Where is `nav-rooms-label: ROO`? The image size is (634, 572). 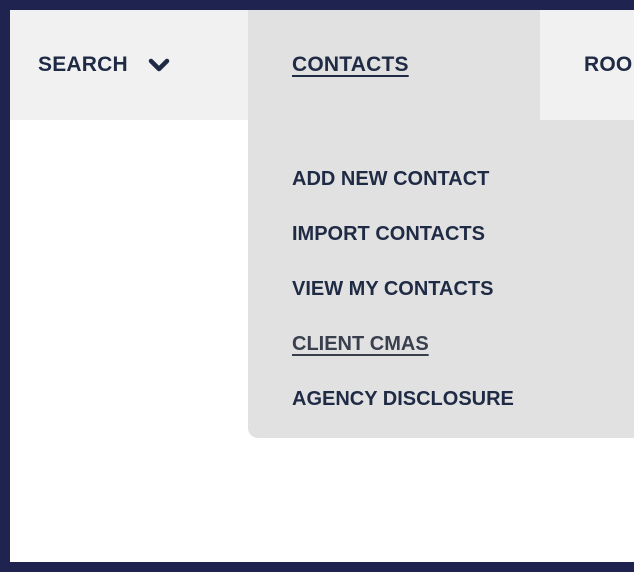 nav-rooms-label: ROO is located at coordinates (608, 64).